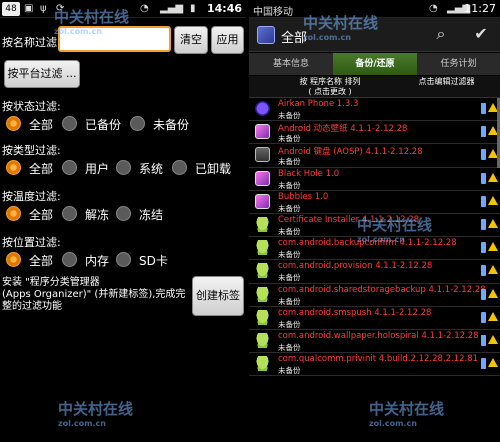 This screenshot has height=442, width=500. What do you see at coordinates (374, 226) in the screenshot?
I see `list-item: Certificate Installer 4.1.1-2.12.28 未备份` at bounding box center [374, 226].